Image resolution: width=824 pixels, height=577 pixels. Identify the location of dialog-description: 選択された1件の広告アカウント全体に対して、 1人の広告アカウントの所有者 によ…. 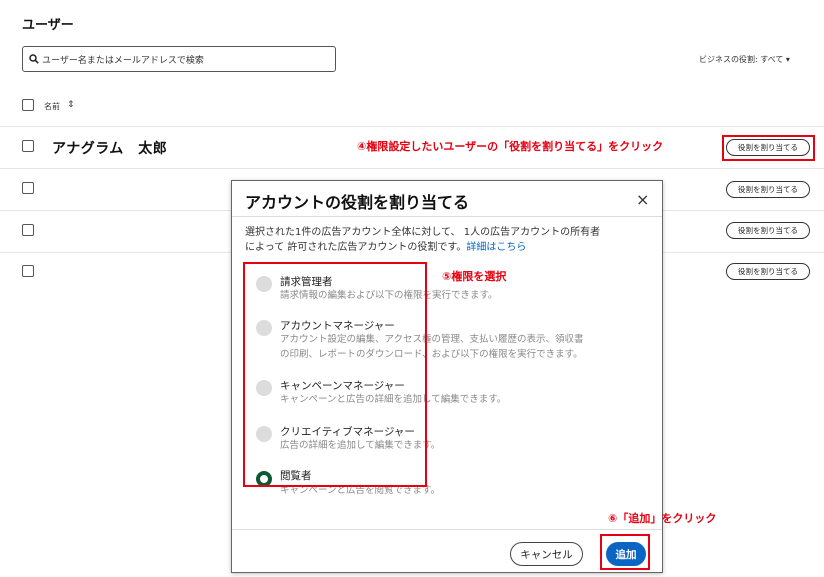
(449, 240).